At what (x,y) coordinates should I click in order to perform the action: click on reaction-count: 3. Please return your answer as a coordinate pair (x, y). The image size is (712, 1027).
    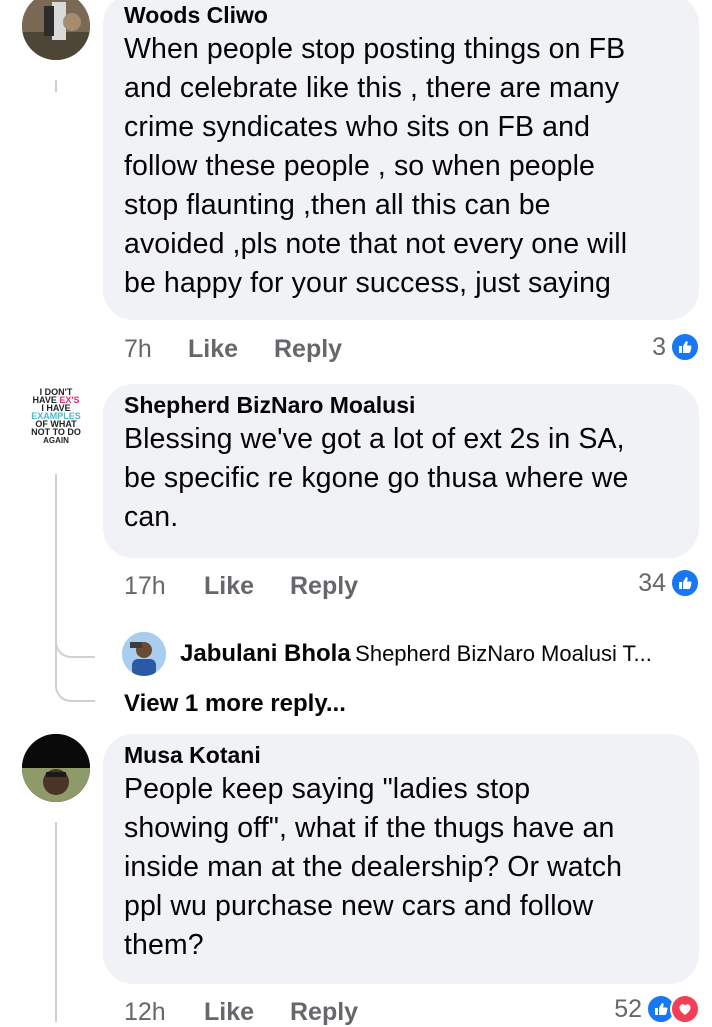
    Looking at the image, I should click on (659, 346).